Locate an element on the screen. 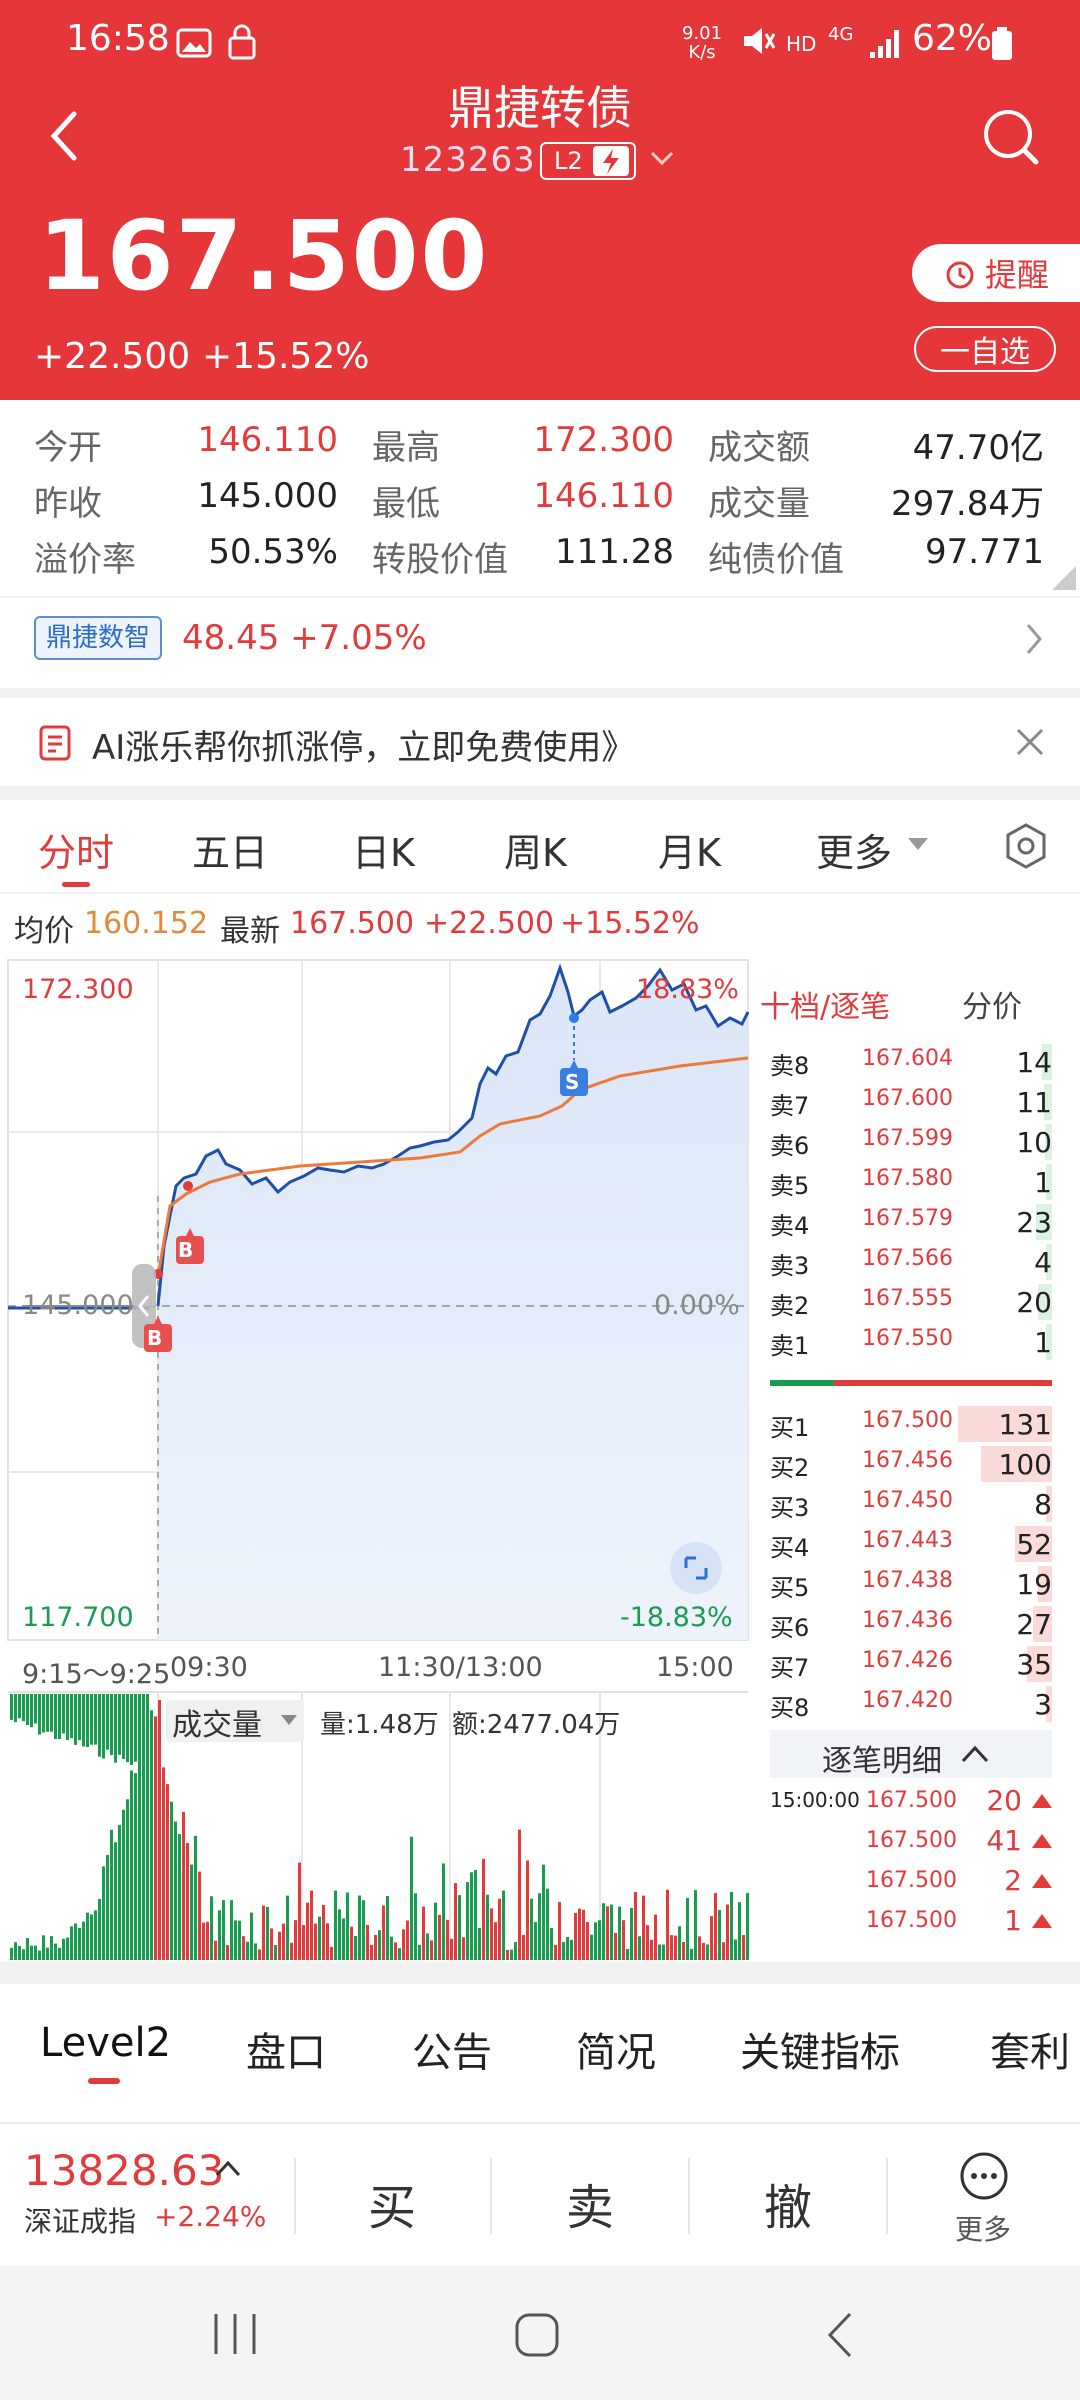 Image resolution: width=1080 pixels, height=2400 pixels. ask-level-label: 卖5 is located at coordinates (790, 1186).